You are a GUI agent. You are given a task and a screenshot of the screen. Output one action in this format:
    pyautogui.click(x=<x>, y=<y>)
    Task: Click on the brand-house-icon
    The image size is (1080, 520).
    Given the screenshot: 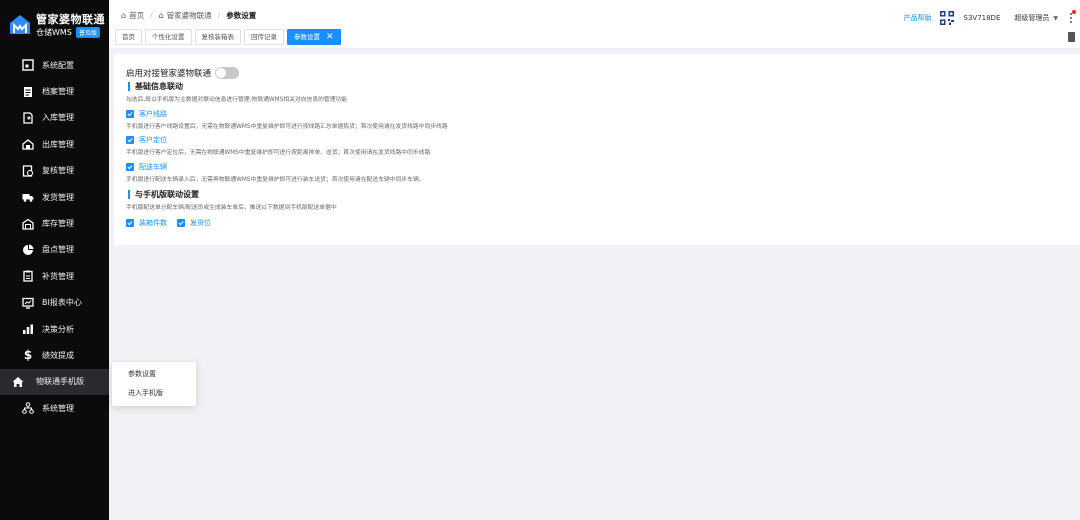 What is the action you would take?
    pyautogui.click(x=20, y=24)
    